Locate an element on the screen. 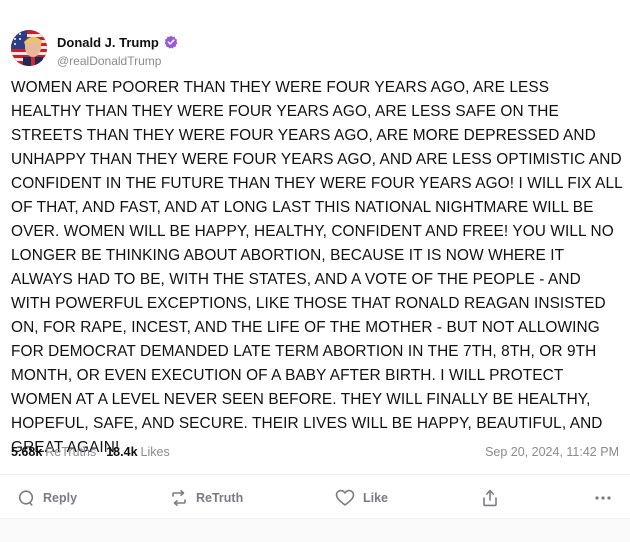 The height and width of the screenshot is (542, 630). retruth-button: ReTruth is located at coordinates (206, 498).